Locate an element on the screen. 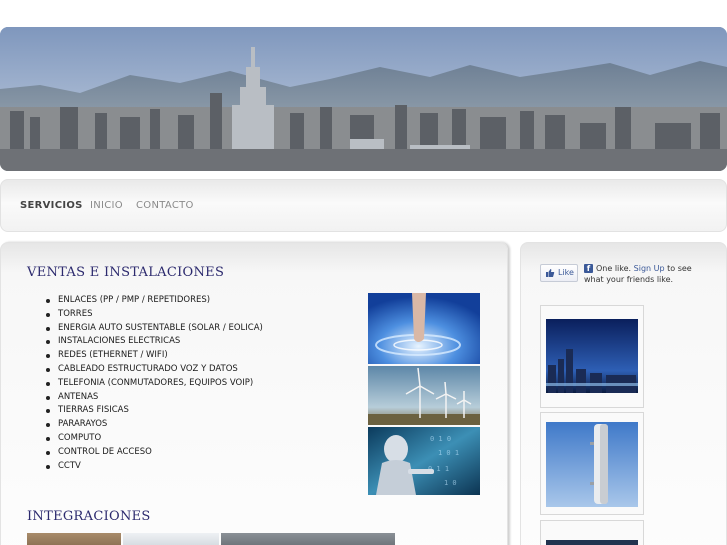 This screenshot has width=727, height=545. photo-water-touch is located at coordinates (424, 328).